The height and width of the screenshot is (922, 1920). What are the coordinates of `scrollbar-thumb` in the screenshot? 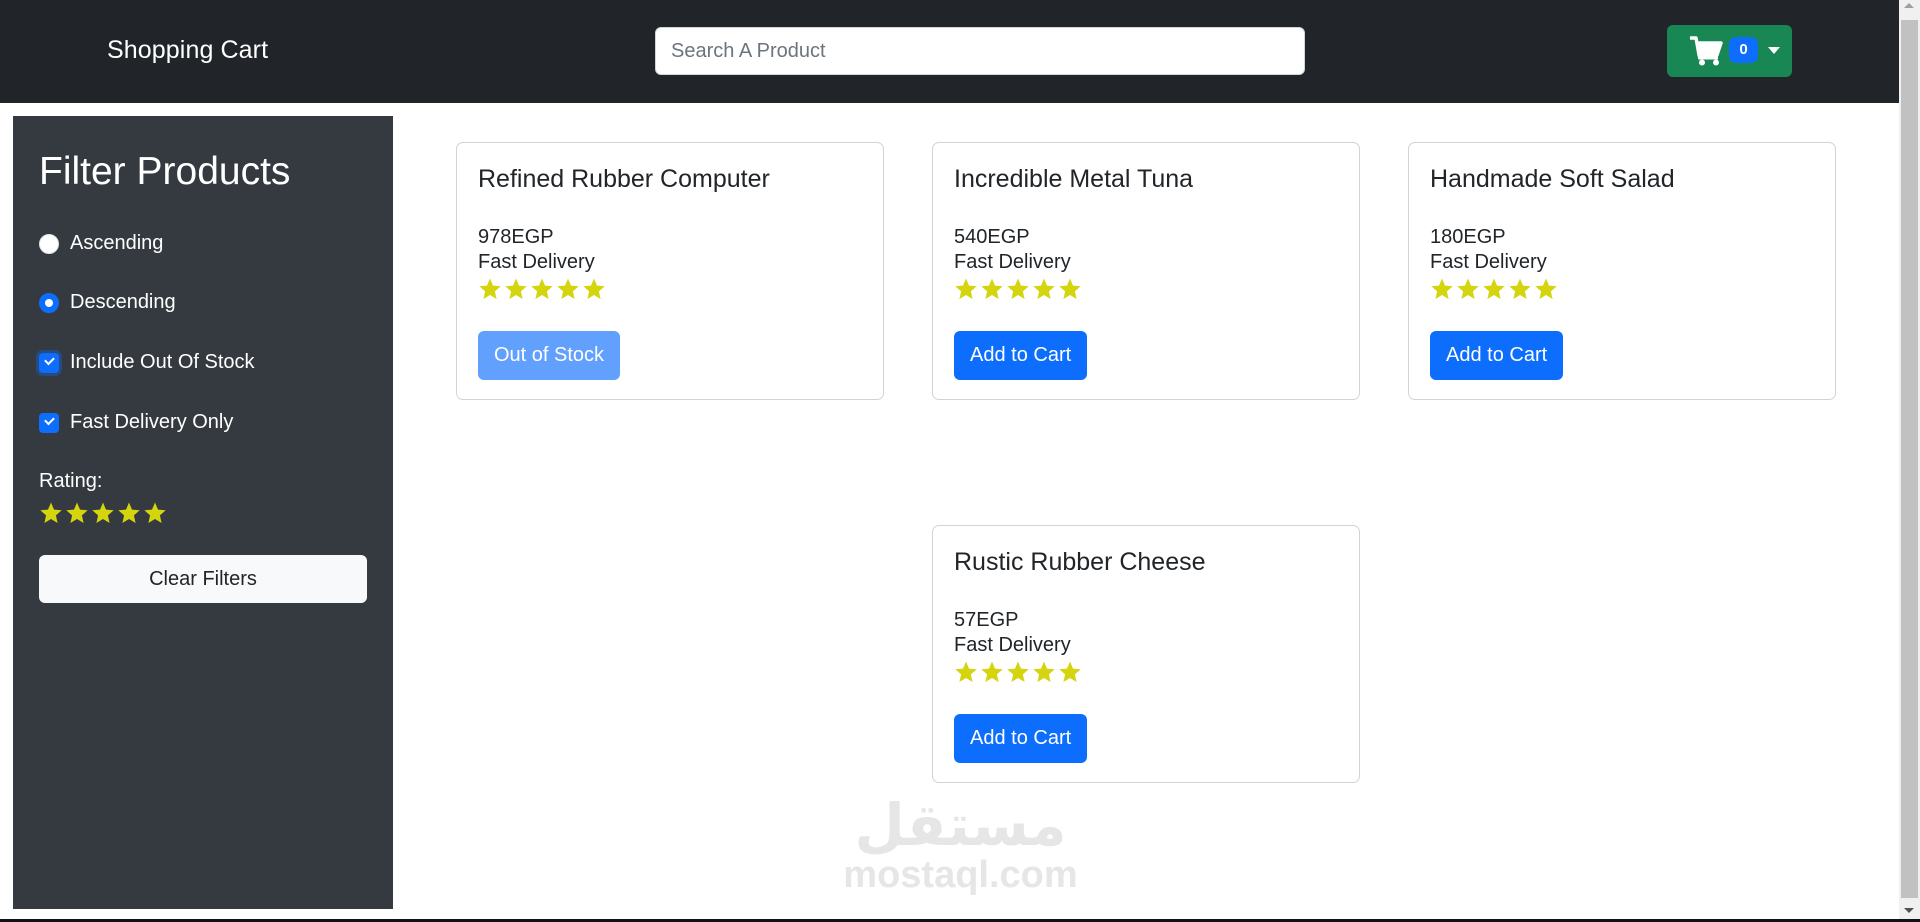 It's located at (1909, 459).